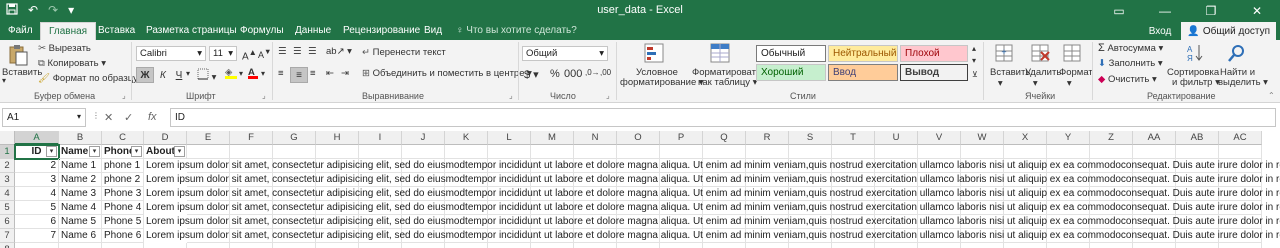 This screenshot has height=248, width=1280. I want to click on tab-file: Файл, so click(20, 30).